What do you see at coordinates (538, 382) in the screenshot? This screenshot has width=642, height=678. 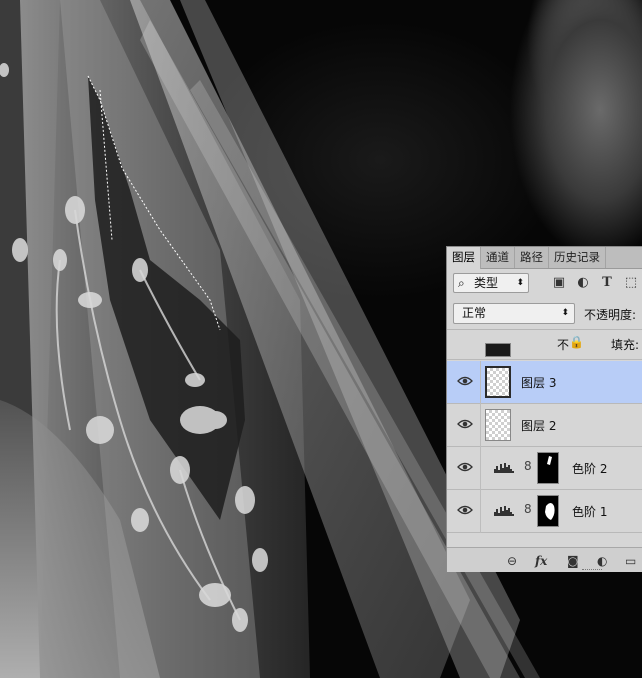 I see `layer-name: 图层 3` at bounding box center [538, 382].